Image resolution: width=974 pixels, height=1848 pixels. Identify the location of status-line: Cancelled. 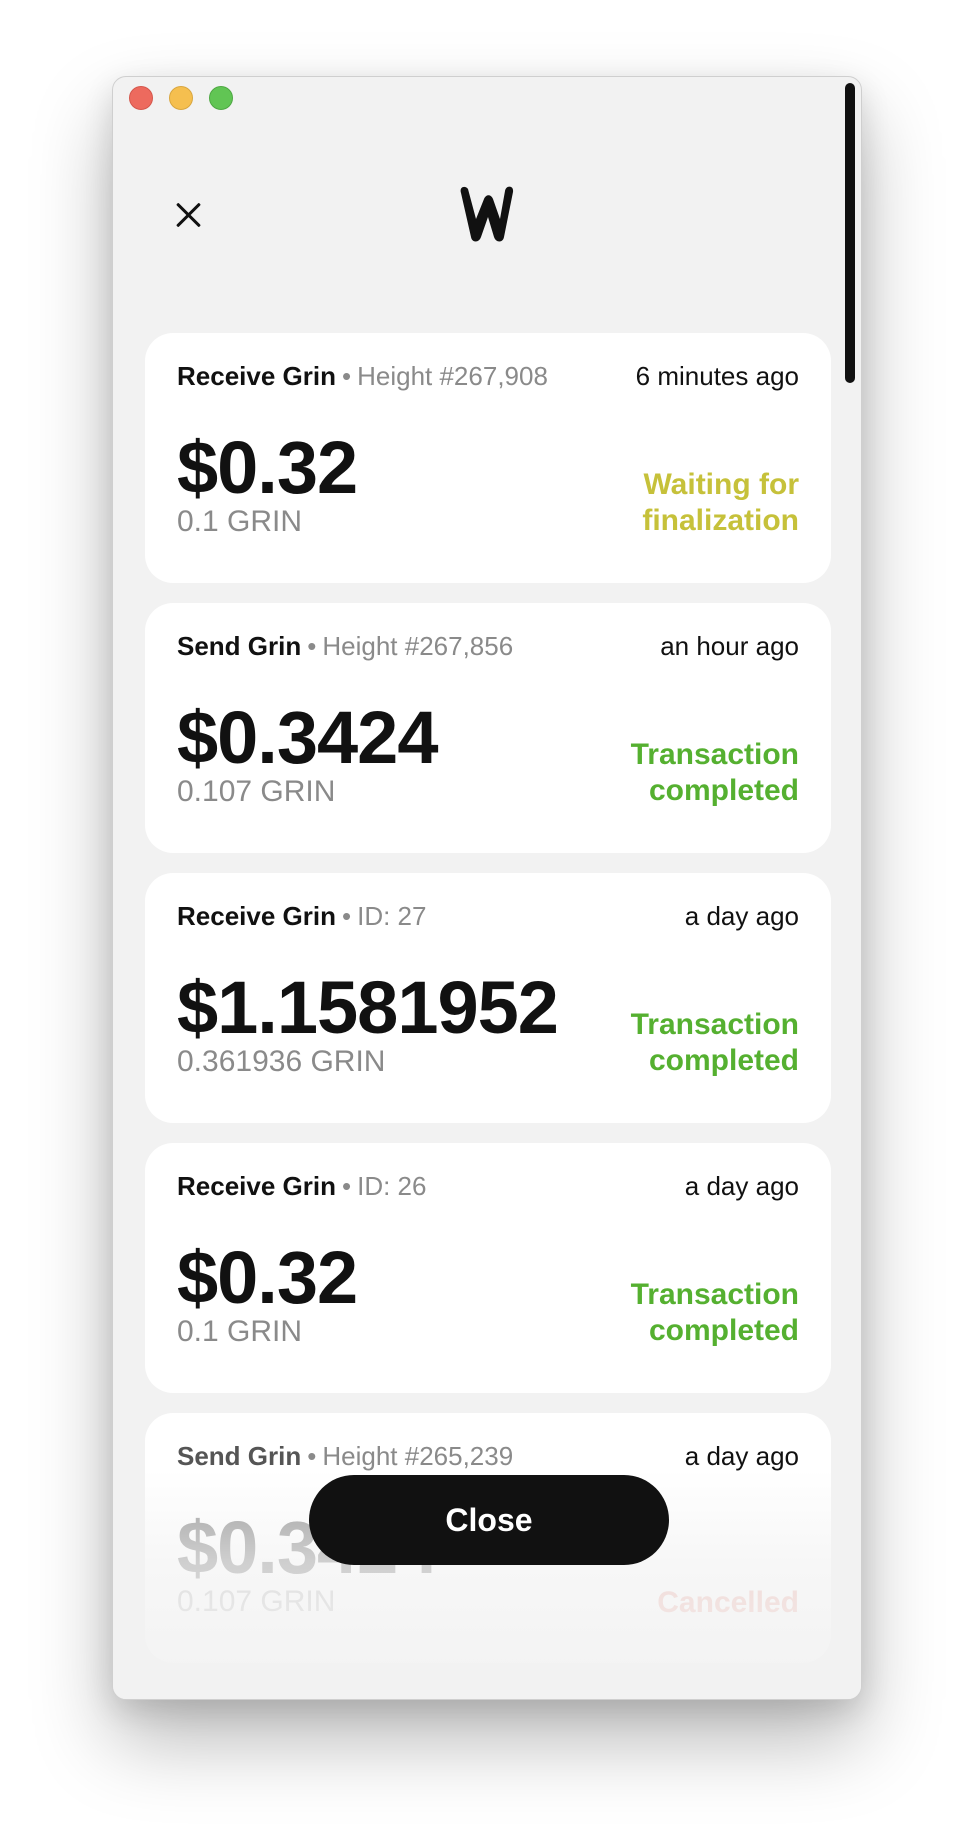
(728, 1602).